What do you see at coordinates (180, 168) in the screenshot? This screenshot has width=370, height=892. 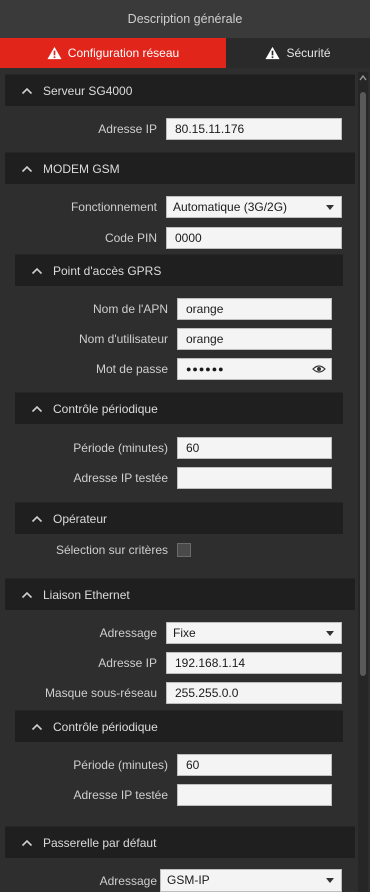 I see `section-header-modem-gsm: MODEM GSM` at bounding box center [180, 168].